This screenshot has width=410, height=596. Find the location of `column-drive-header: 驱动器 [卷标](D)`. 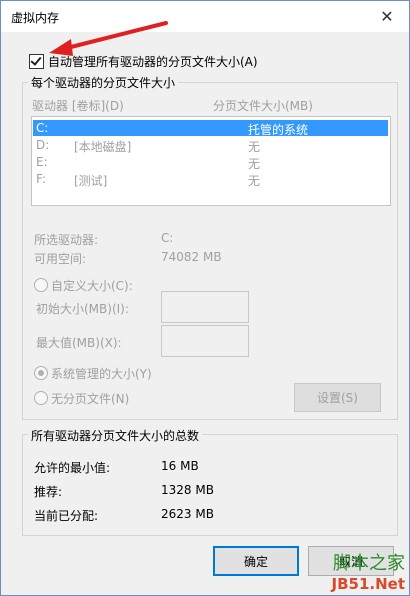

column-drive-header: 驱动器 [卷标](D) is located at coordinates (78, 106).